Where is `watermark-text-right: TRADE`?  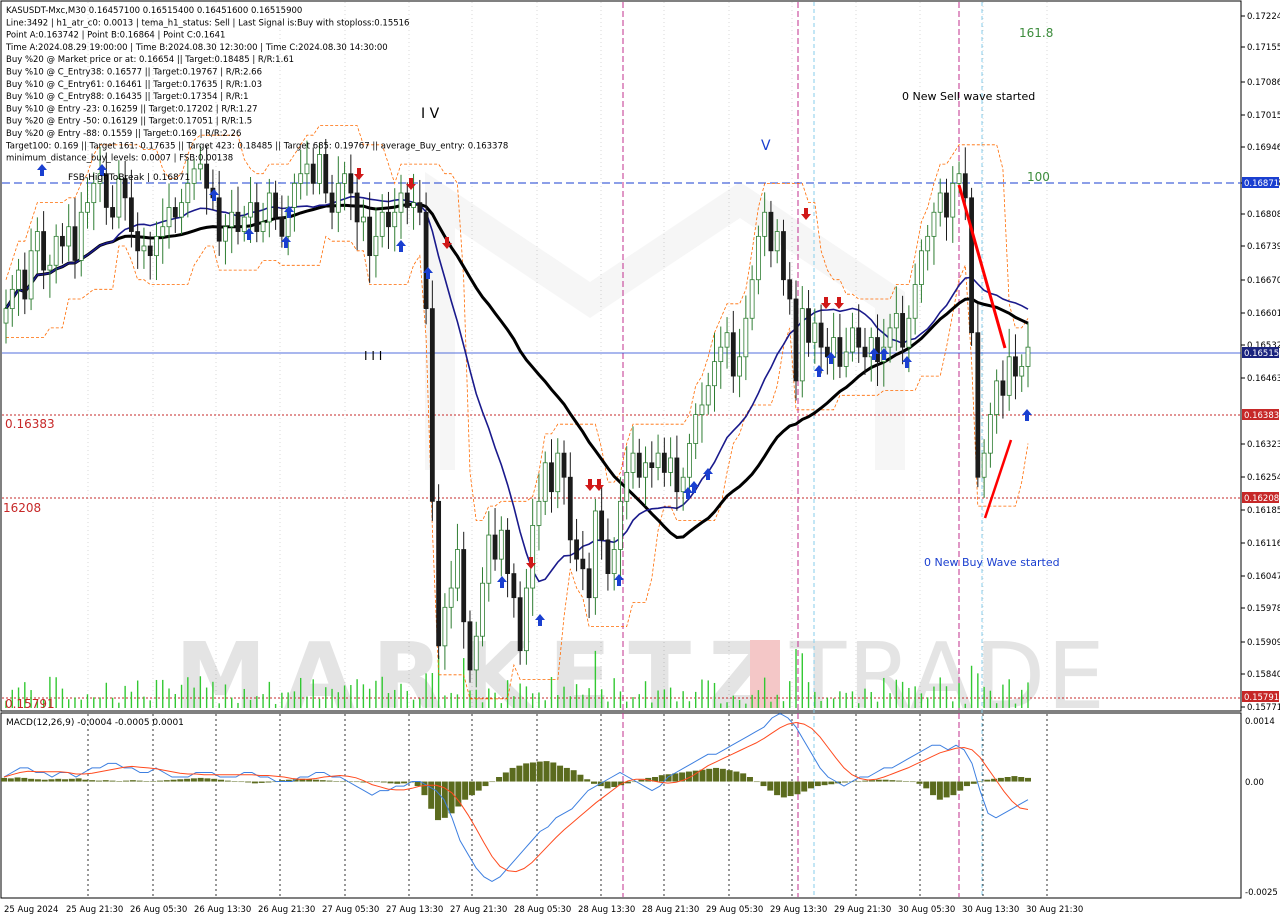 watermark-text-right: TRADE is located at coordinates (947, 676).